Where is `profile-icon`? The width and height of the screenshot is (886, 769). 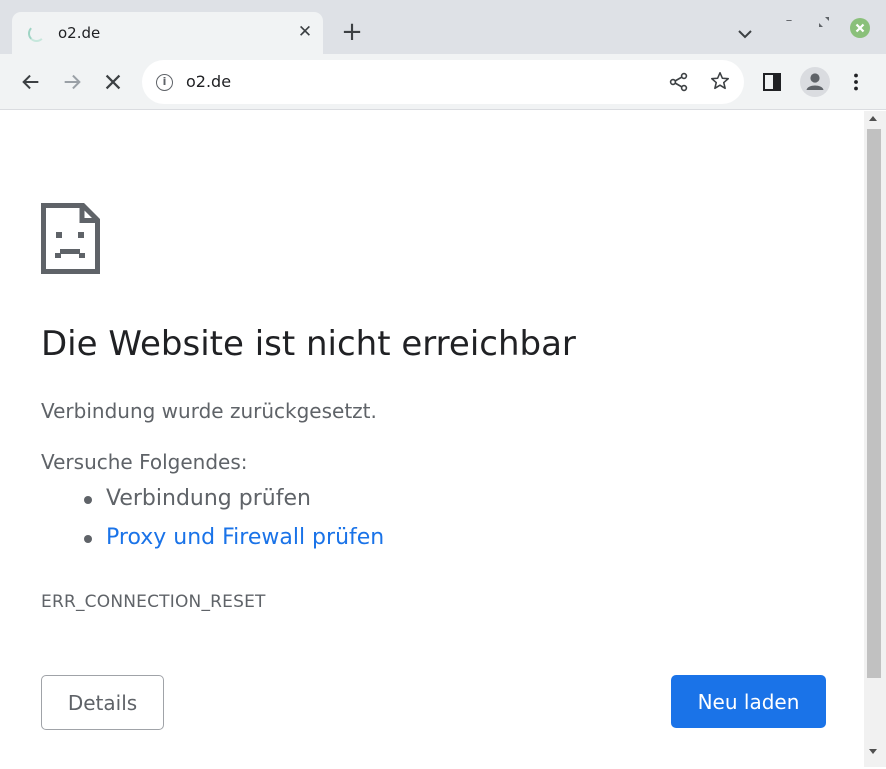 profile-icon is located at coordinates (815, 82).